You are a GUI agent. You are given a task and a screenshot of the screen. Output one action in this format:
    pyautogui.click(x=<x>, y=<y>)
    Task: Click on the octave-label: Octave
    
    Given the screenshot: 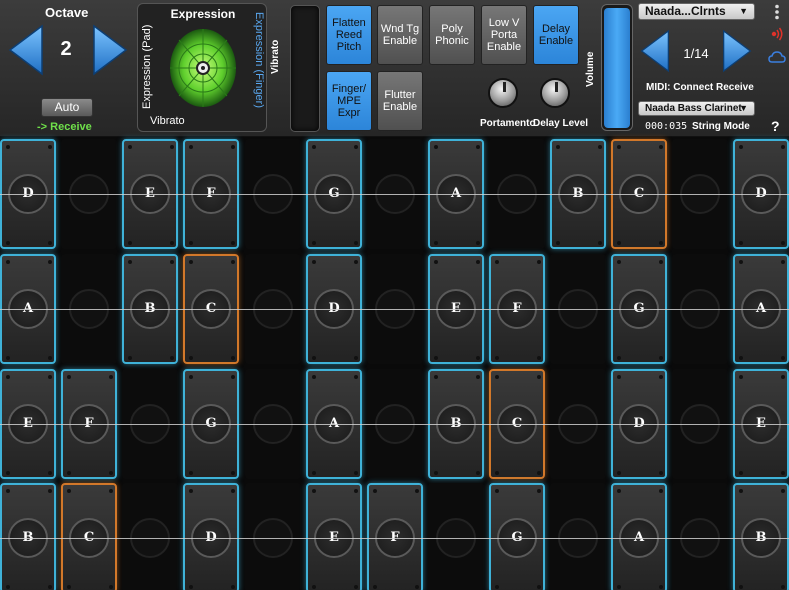 What is the action you would take?
    pyautogui.click(x=67, y=12)
    